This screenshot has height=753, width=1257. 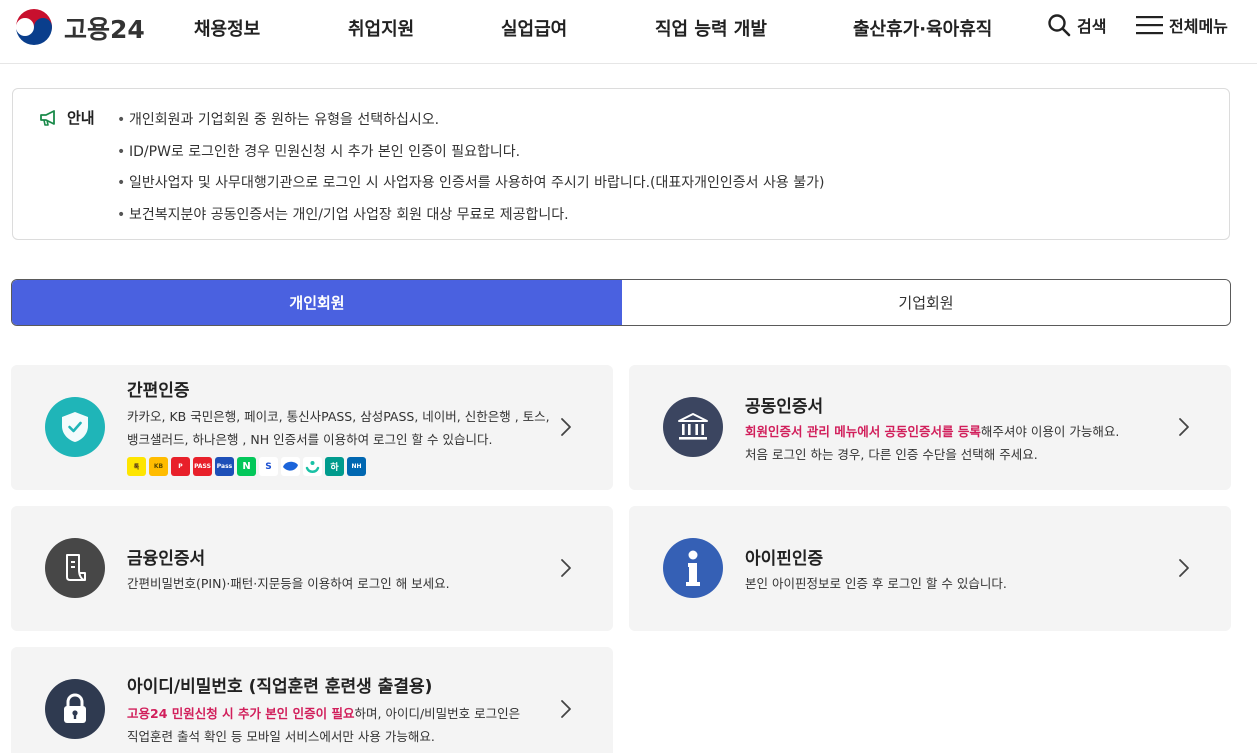 I want to click on kb-bank-icon: KB, so click(x=158, y=466).